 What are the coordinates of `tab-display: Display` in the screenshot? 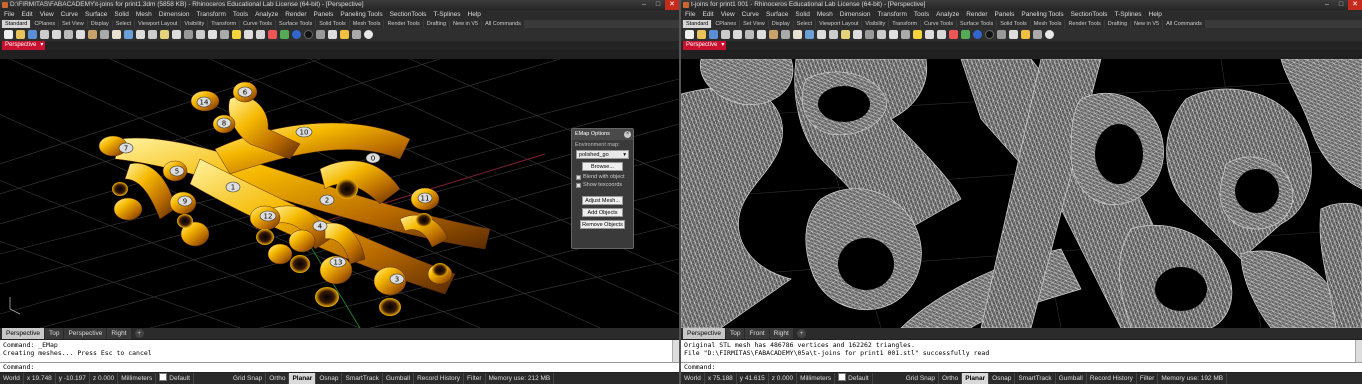 It's located at (780, 24).